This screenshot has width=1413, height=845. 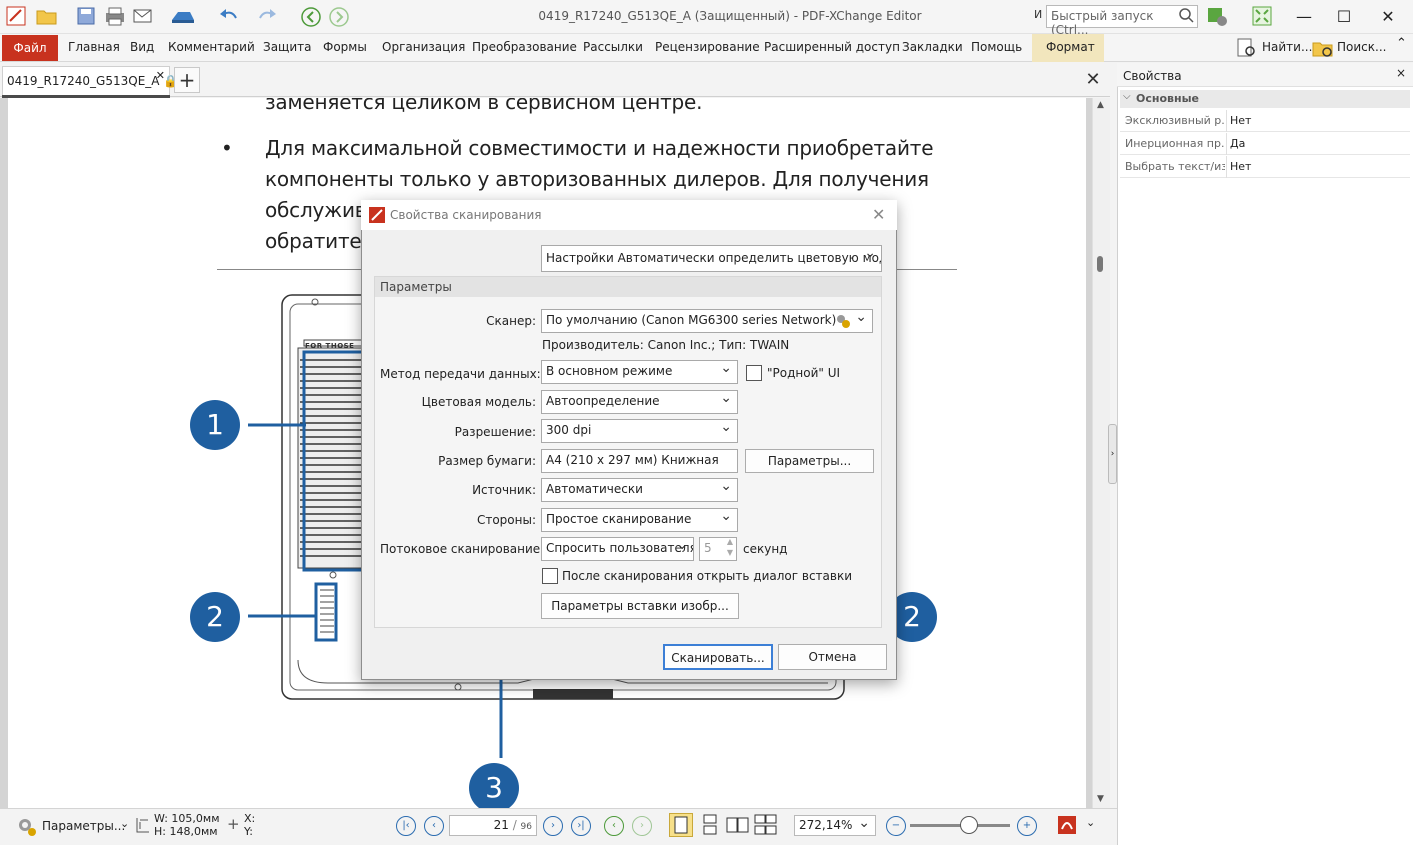 What do you see at coordinates (1100, 264) in the screenshot?
I see `scrollbar-thumb` at bounding box center [1100, 264].